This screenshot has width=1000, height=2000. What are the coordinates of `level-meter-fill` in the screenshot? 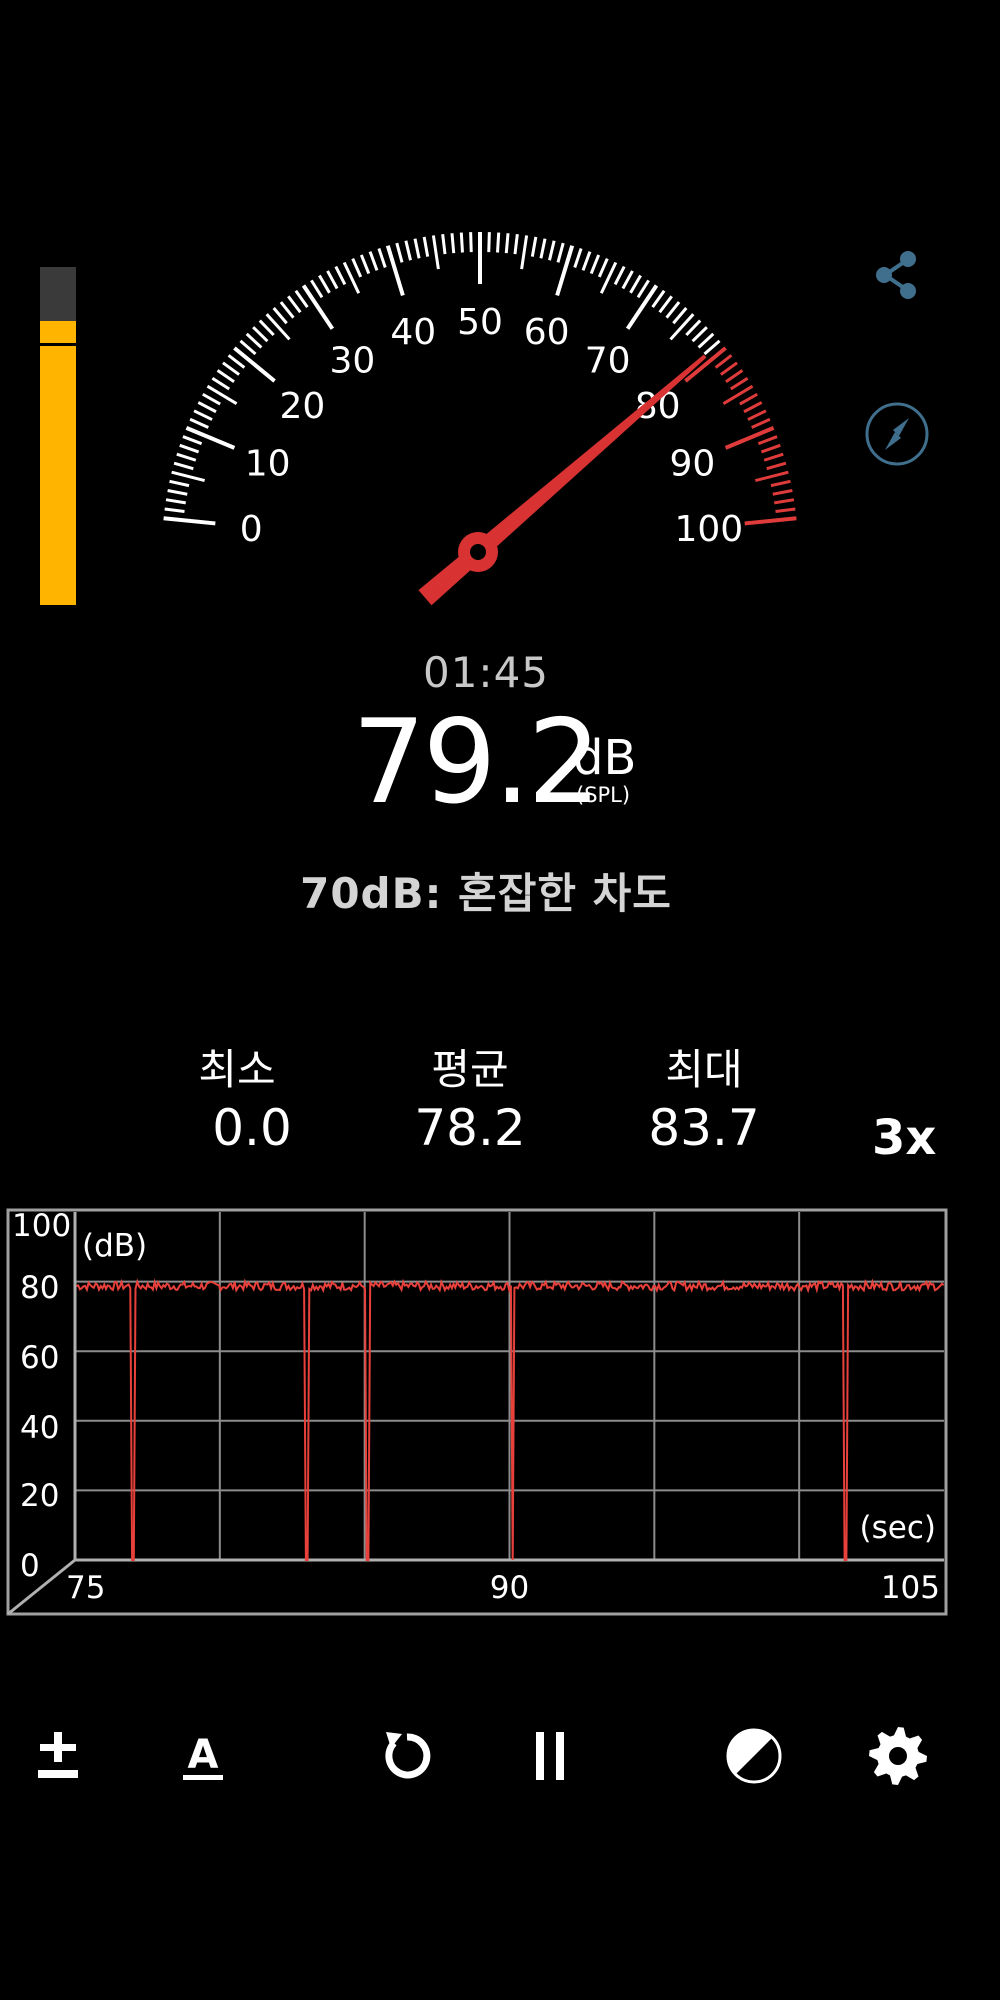 It's located at (58, 463).